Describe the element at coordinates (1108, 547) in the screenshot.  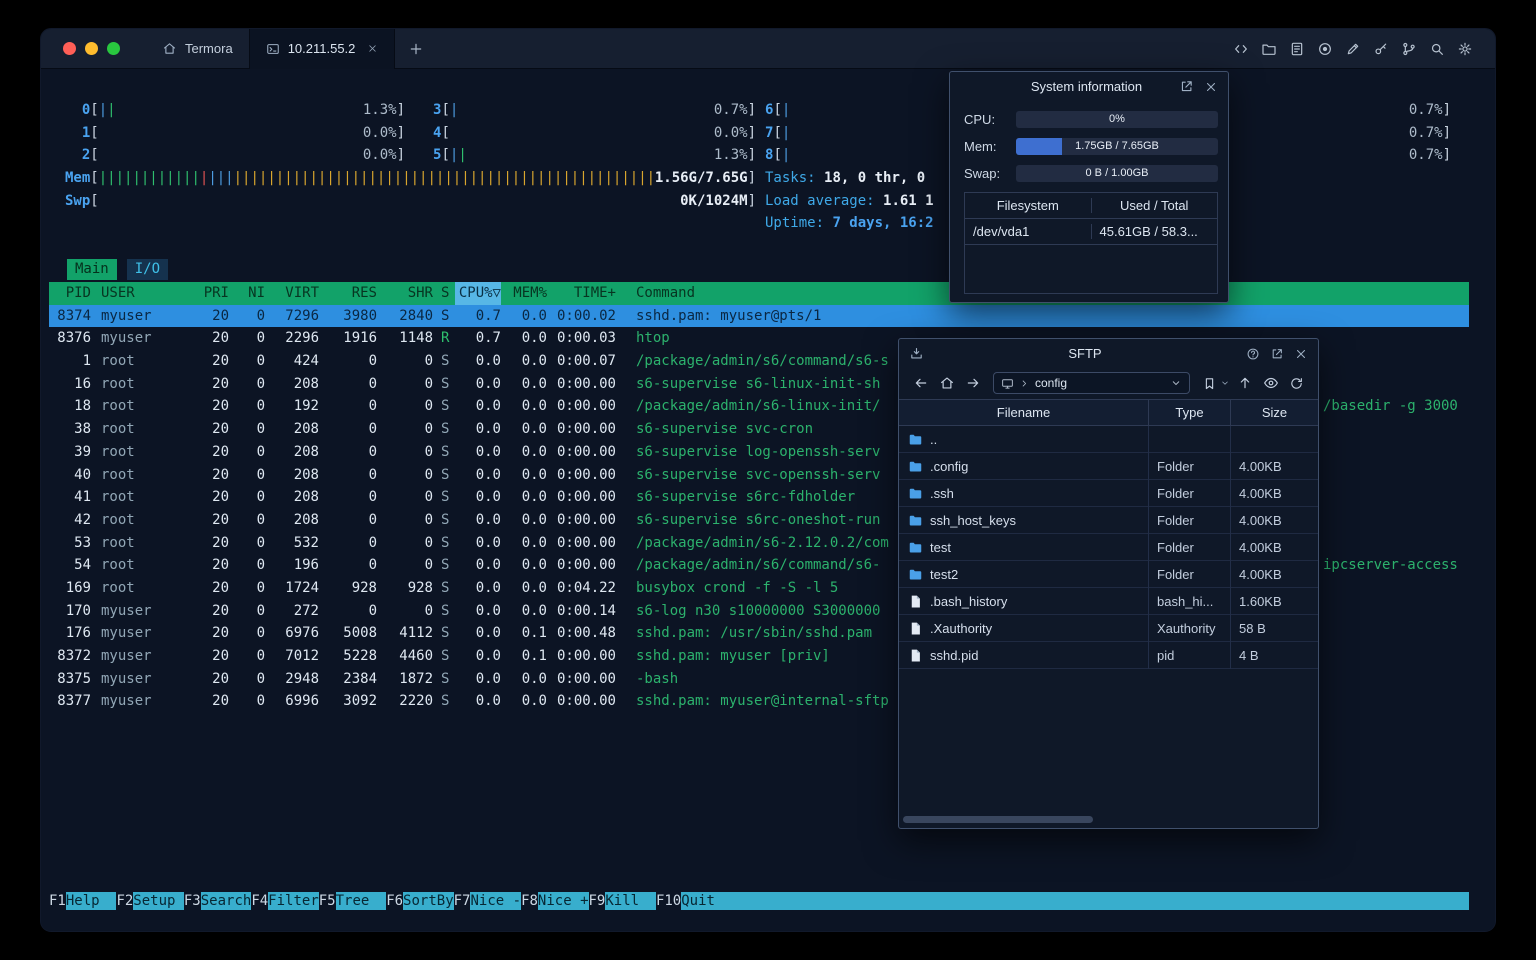
I see `file-row-test: test Folder 4.00KB` at that location.